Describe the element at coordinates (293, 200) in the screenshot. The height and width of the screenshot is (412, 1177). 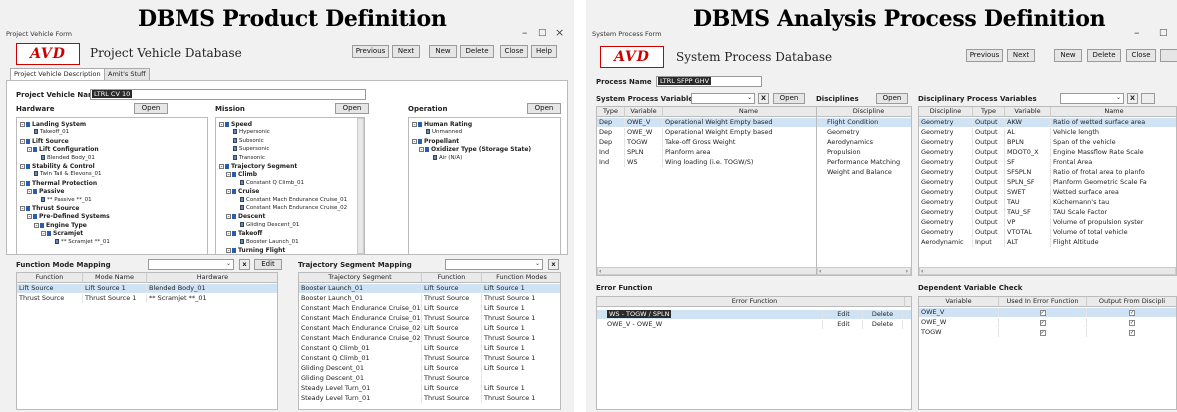
I see `tree-node: Constant Mach Endurance Cruise_01` at that location.